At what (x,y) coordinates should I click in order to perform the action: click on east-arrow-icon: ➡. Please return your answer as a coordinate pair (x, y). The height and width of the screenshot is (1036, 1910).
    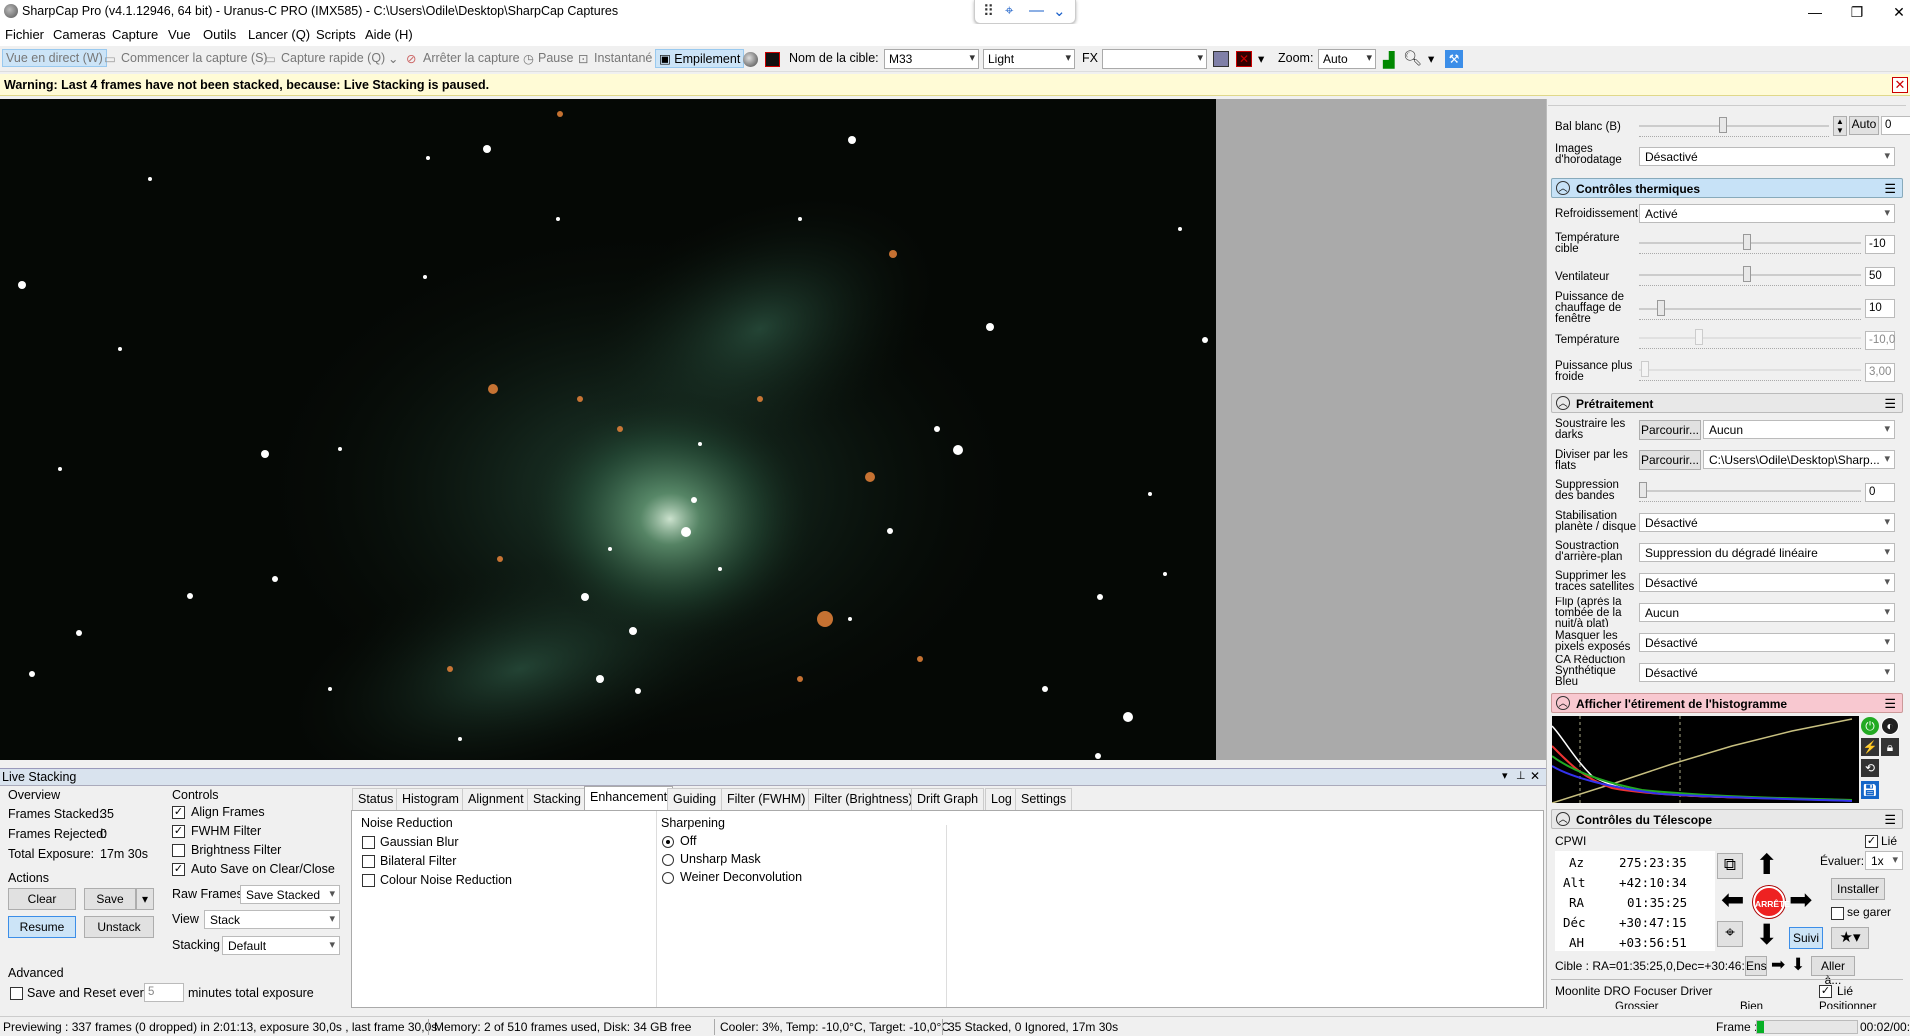
    Looking at the image, I should click on (1800, 900).